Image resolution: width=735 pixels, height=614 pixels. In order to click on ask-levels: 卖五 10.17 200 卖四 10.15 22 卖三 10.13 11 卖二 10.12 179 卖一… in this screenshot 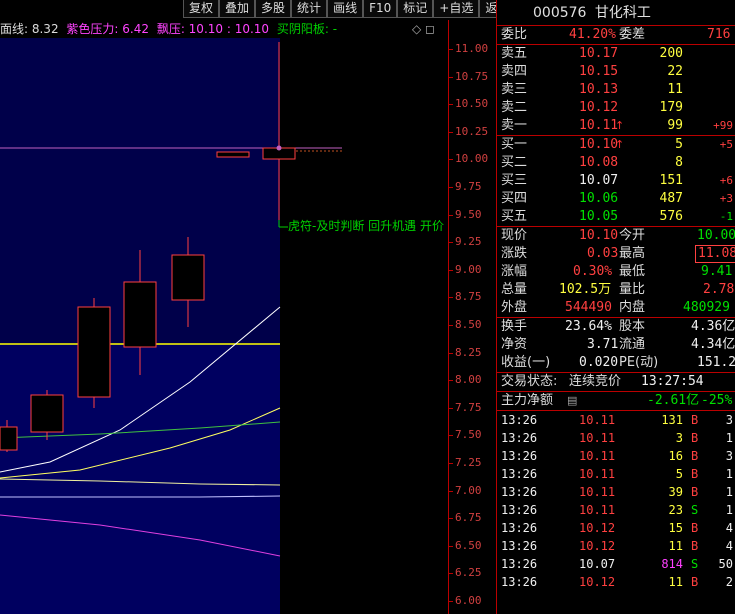, I will do `click(616, 90)`.